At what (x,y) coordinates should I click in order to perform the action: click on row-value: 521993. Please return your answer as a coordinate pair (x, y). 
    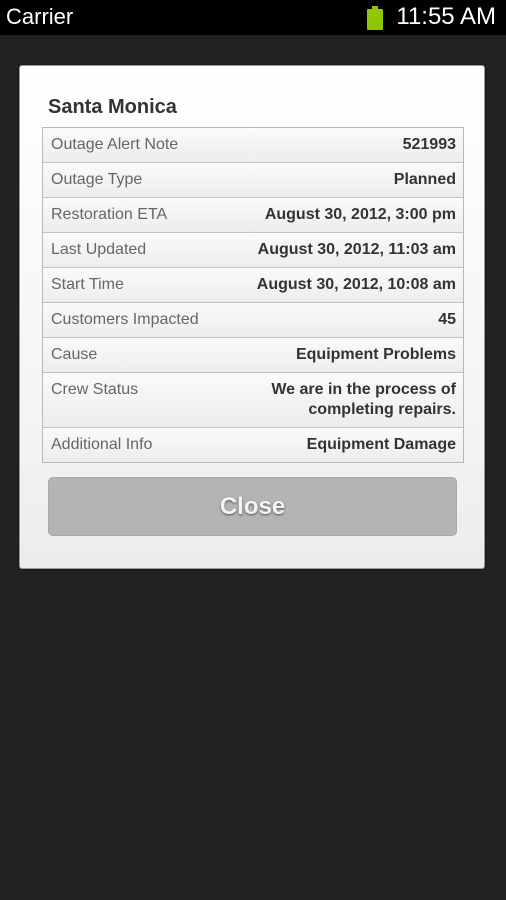
    Looking at the image, I should click on (429, 144).